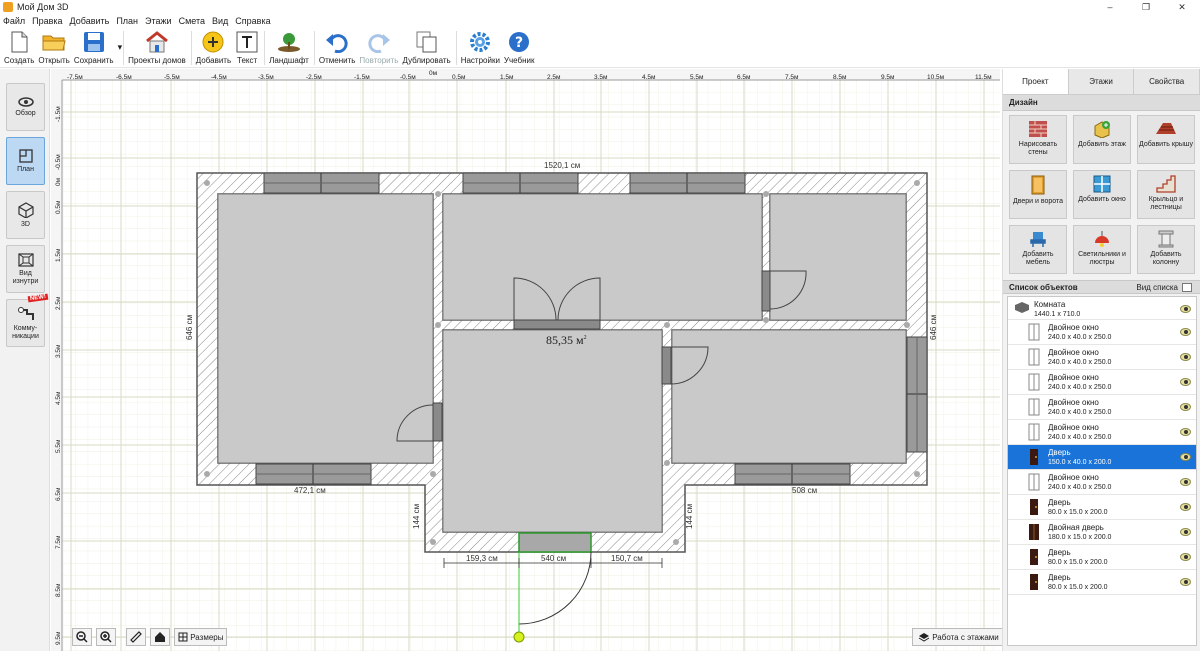 The width and height of the screenshot is (1200, 651). What do you see at coordinates (1157, 288) in the screenshot?
I see `view-list-label: Вид списка` at bounding box center [1157, 288].